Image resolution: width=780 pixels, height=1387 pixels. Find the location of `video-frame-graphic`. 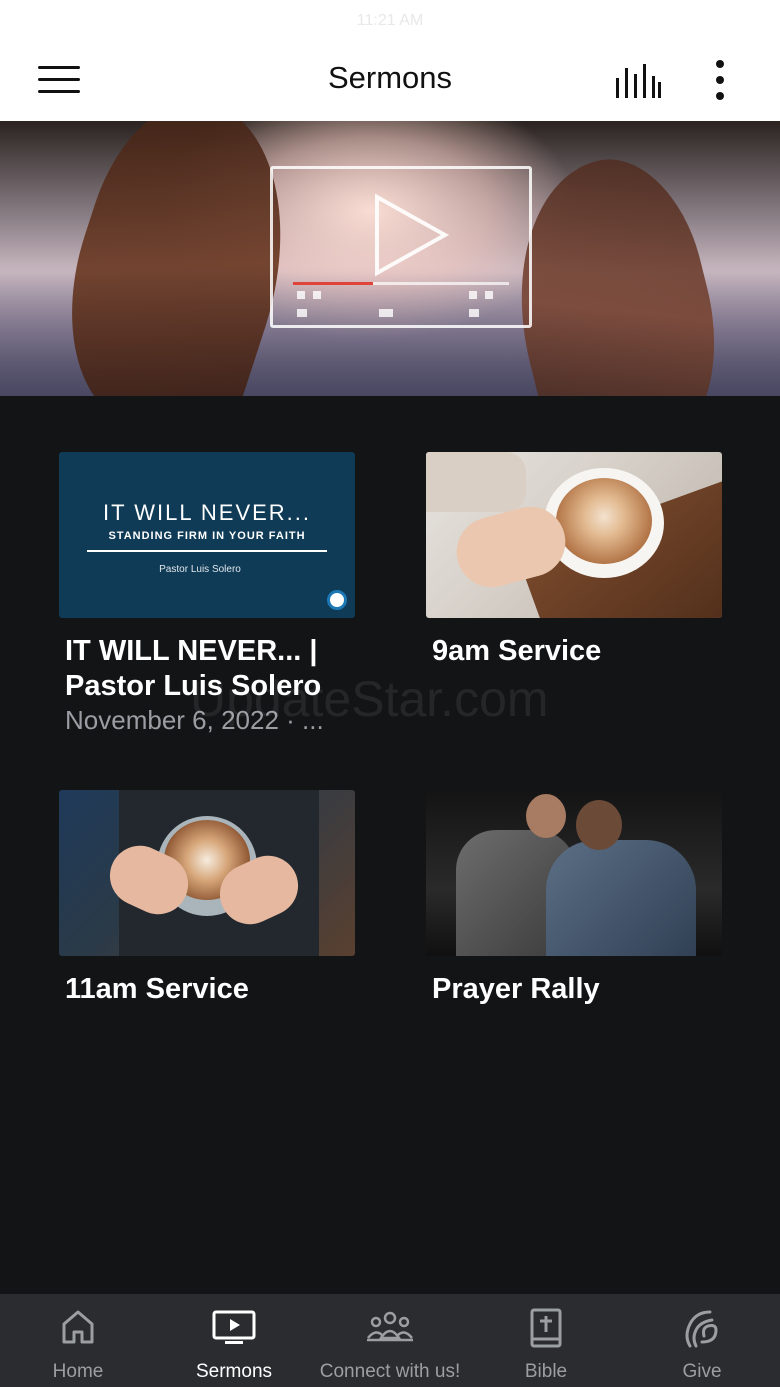

video-frame-graphic is located at coordinates (401, 247).